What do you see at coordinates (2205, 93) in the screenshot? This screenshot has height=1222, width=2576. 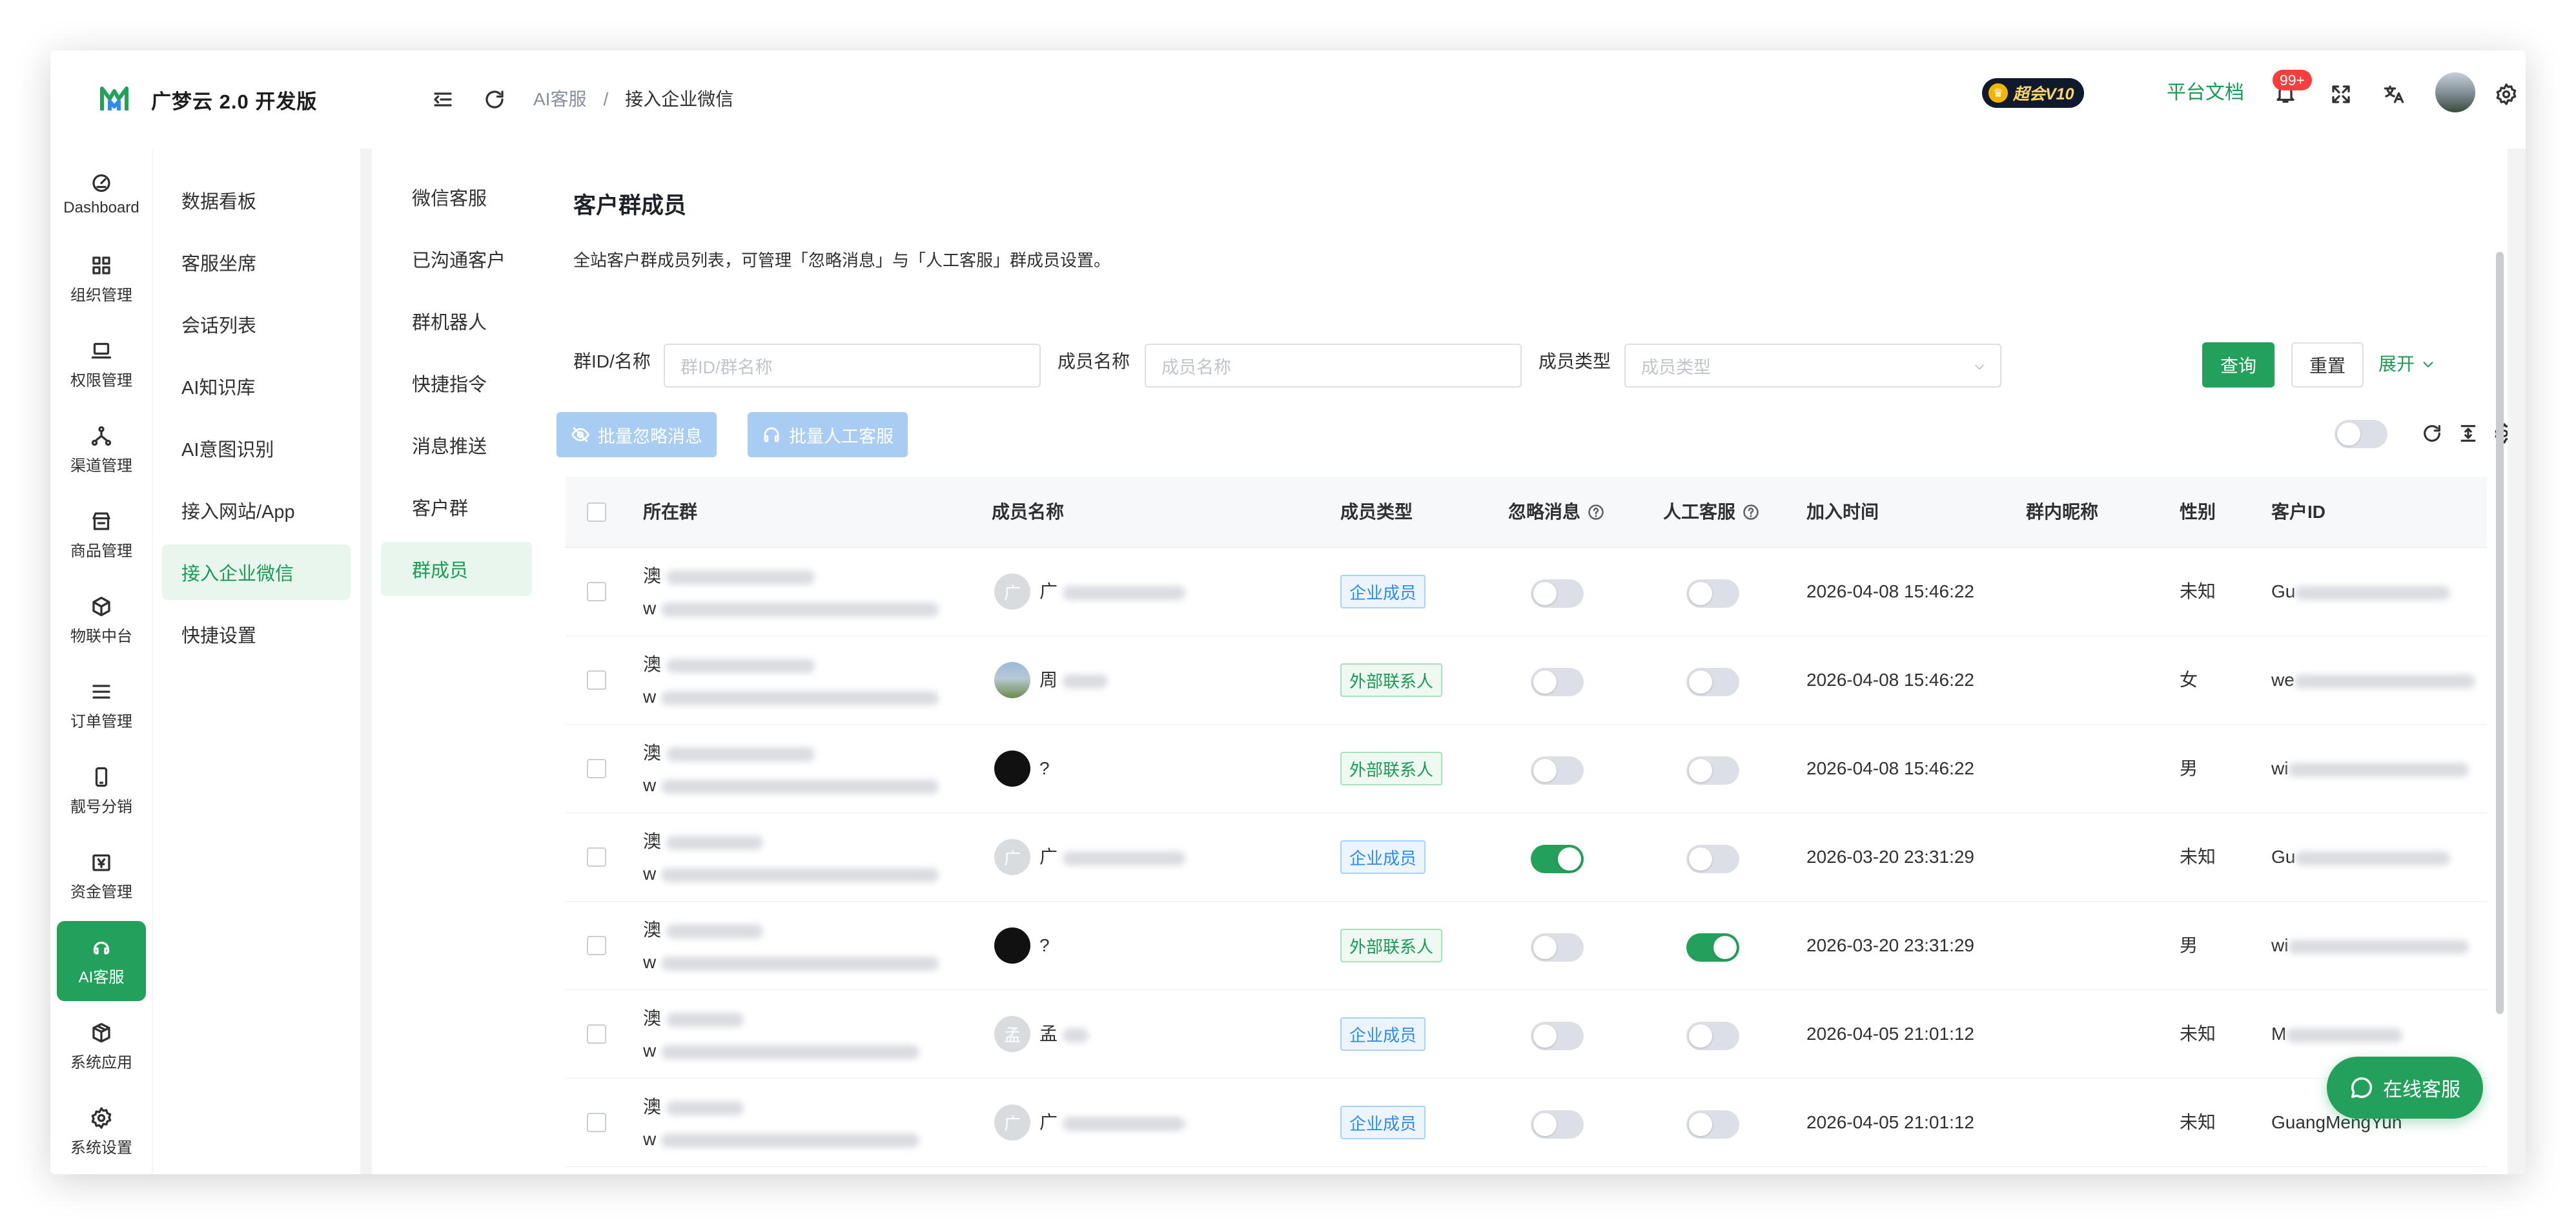 I see `platform-docs-link: 平台文档` at bounding box center [2205, 93].